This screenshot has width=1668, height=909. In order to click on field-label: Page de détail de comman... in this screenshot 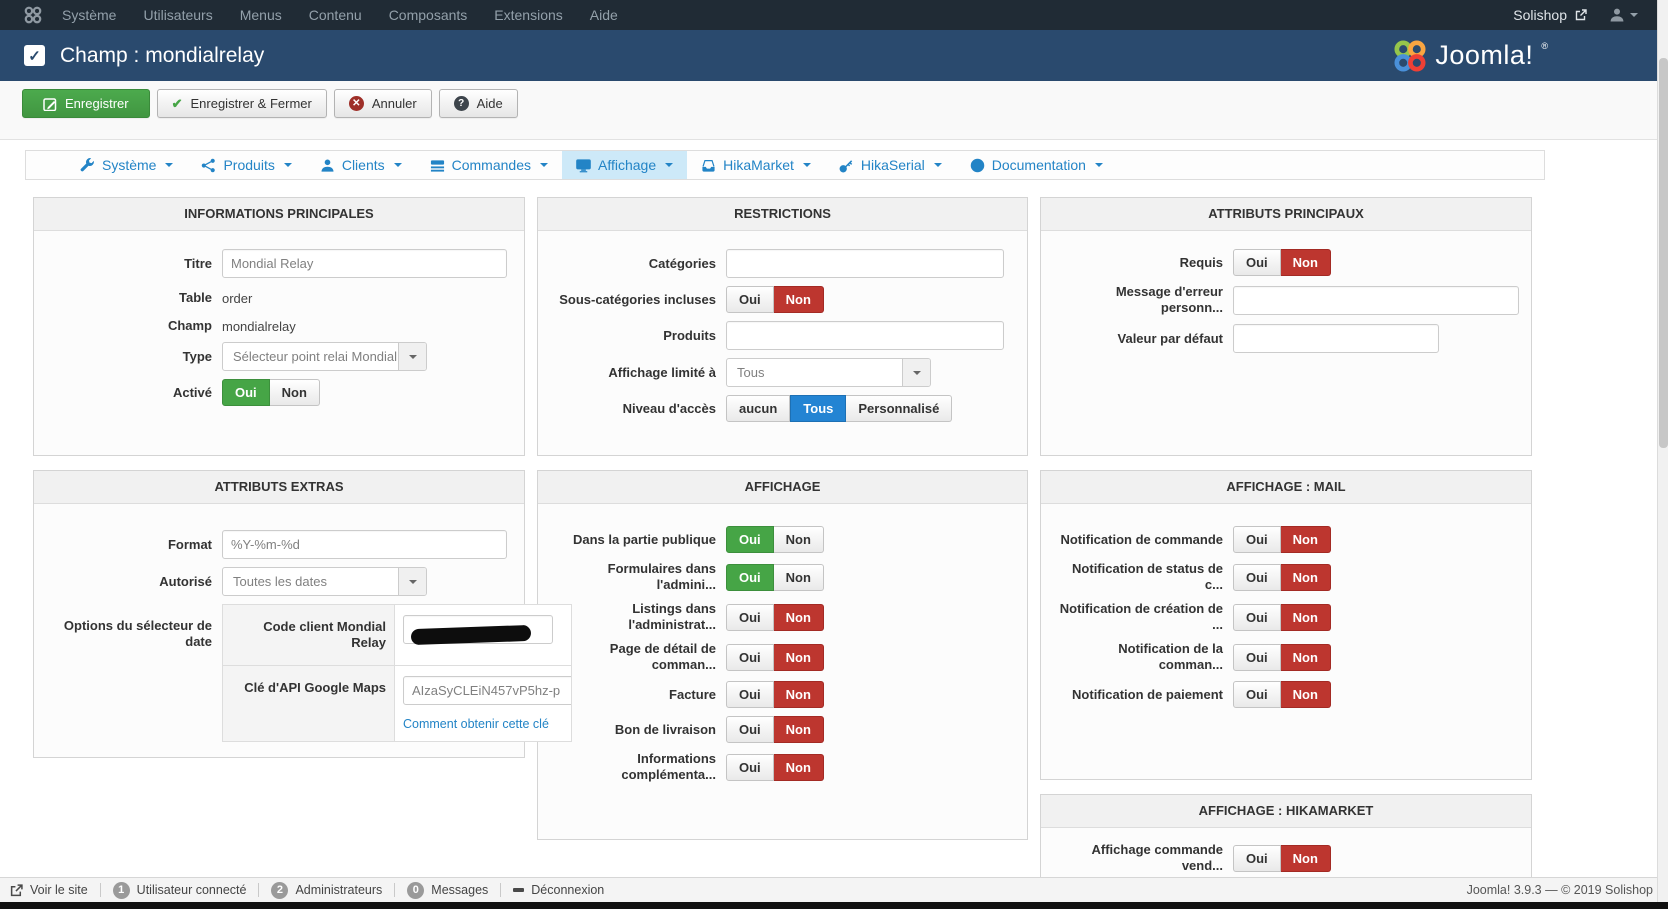, I will do `click(662, 656)`.